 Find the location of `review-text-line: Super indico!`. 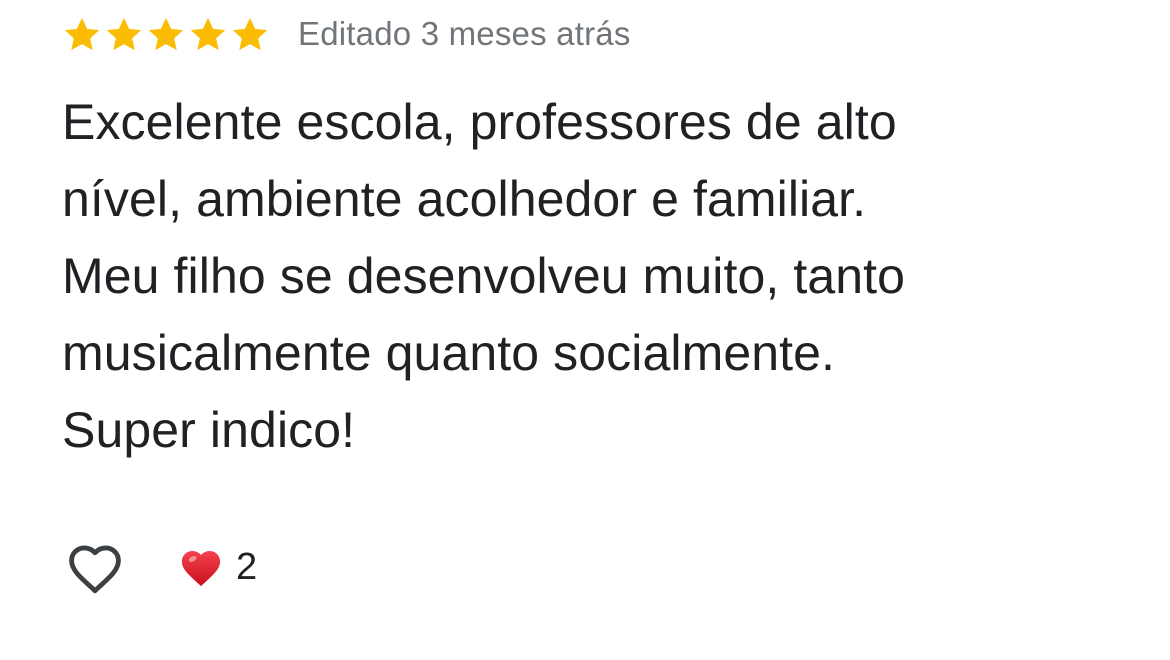

review-text-line: Super indico! is located at coordinates (209, 430).